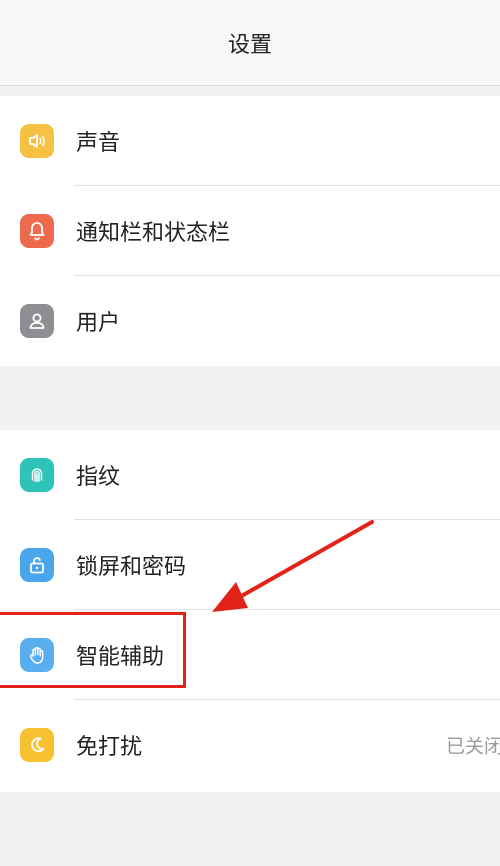 The height and width of the screenshot is (866, 500). I want to click on speaker-icon, so click(37, 141).